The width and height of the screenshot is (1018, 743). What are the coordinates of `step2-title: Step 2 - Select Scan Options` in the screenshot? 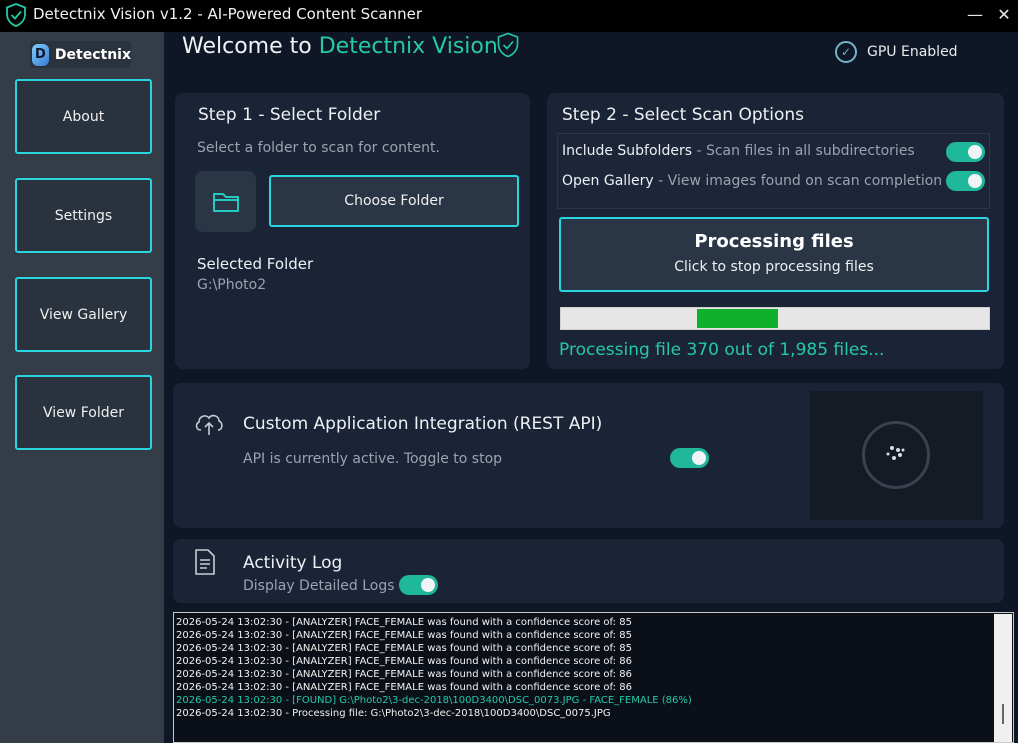 It's located at (683, 115).